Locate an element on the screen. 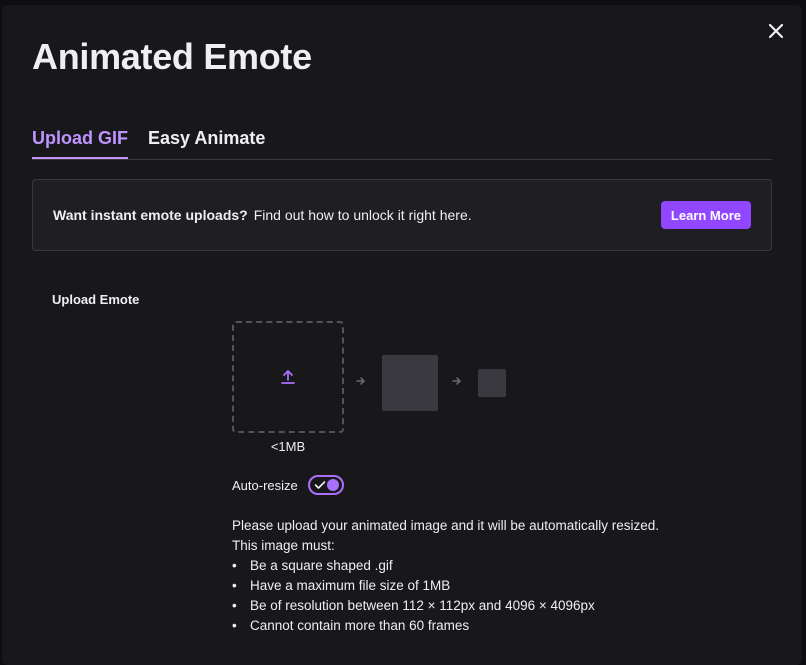 The width and height of the screenshot is (806, 665). banner-heading: Want instant emote uploads? is located at coordinates (150, 215).